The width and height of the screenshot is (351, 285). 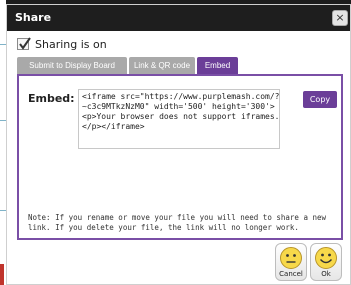 What do you see at coordinates (51, 98) in the screenshot?
I see `embed-label: Embed:` at bounding box center [51, 98].